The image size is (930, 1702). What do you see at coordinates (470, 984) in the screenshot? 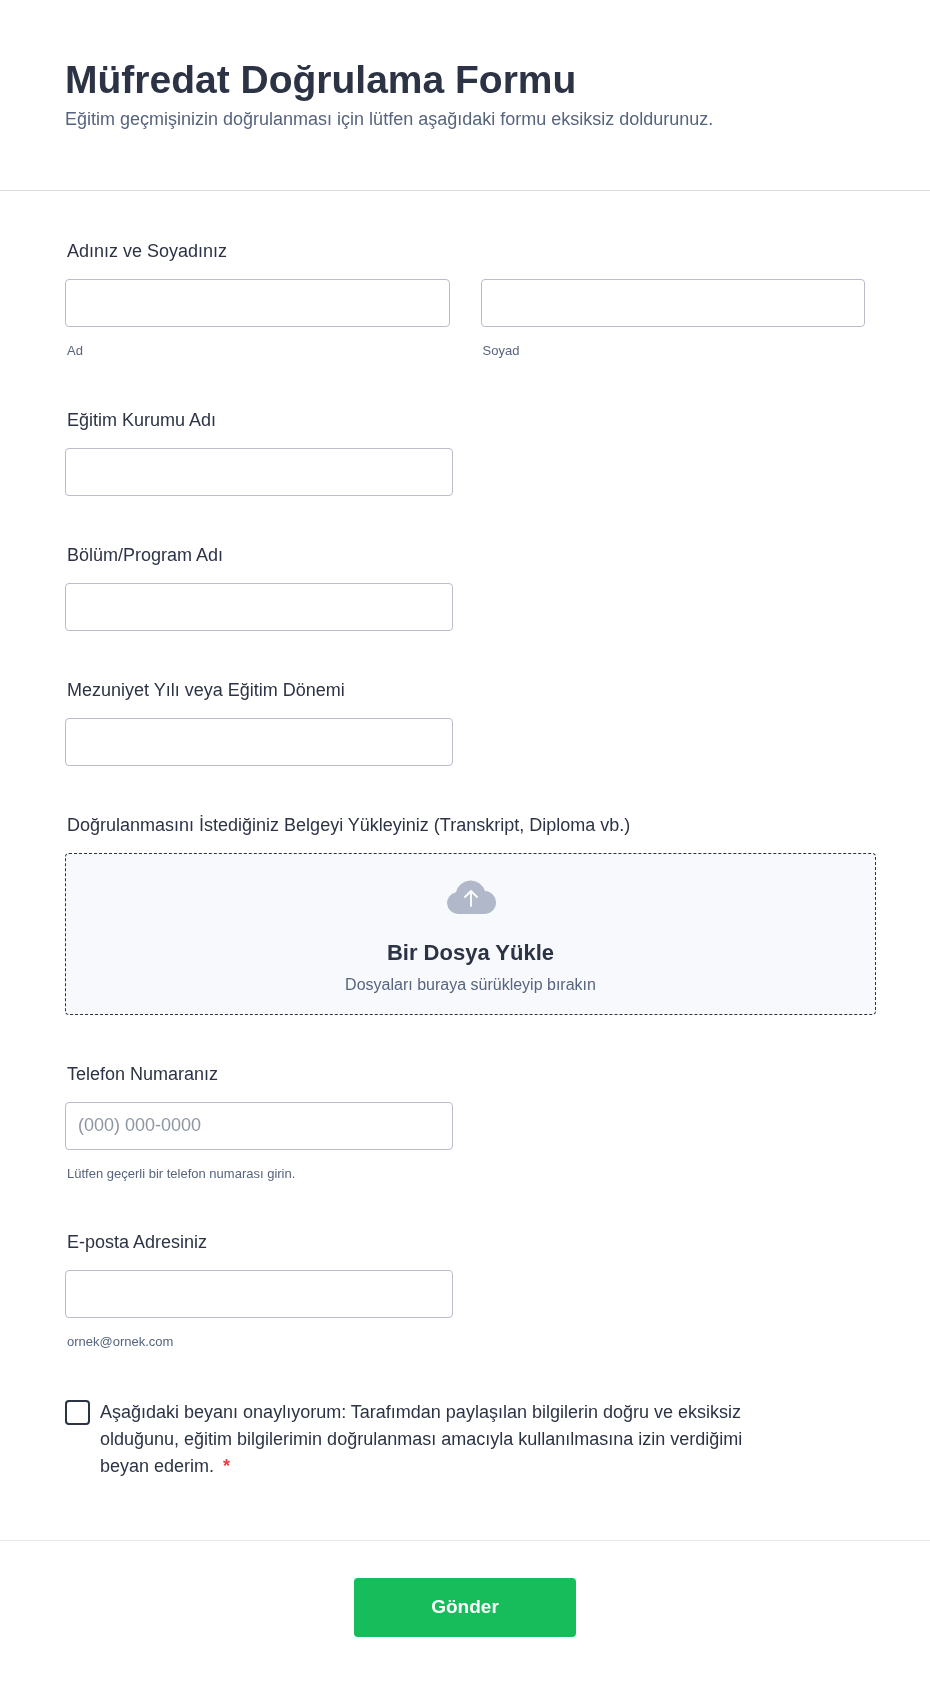
I see `upload-hint: Dosyaları buraya sürükleyip bırakın` at bounding box center [470, 984].